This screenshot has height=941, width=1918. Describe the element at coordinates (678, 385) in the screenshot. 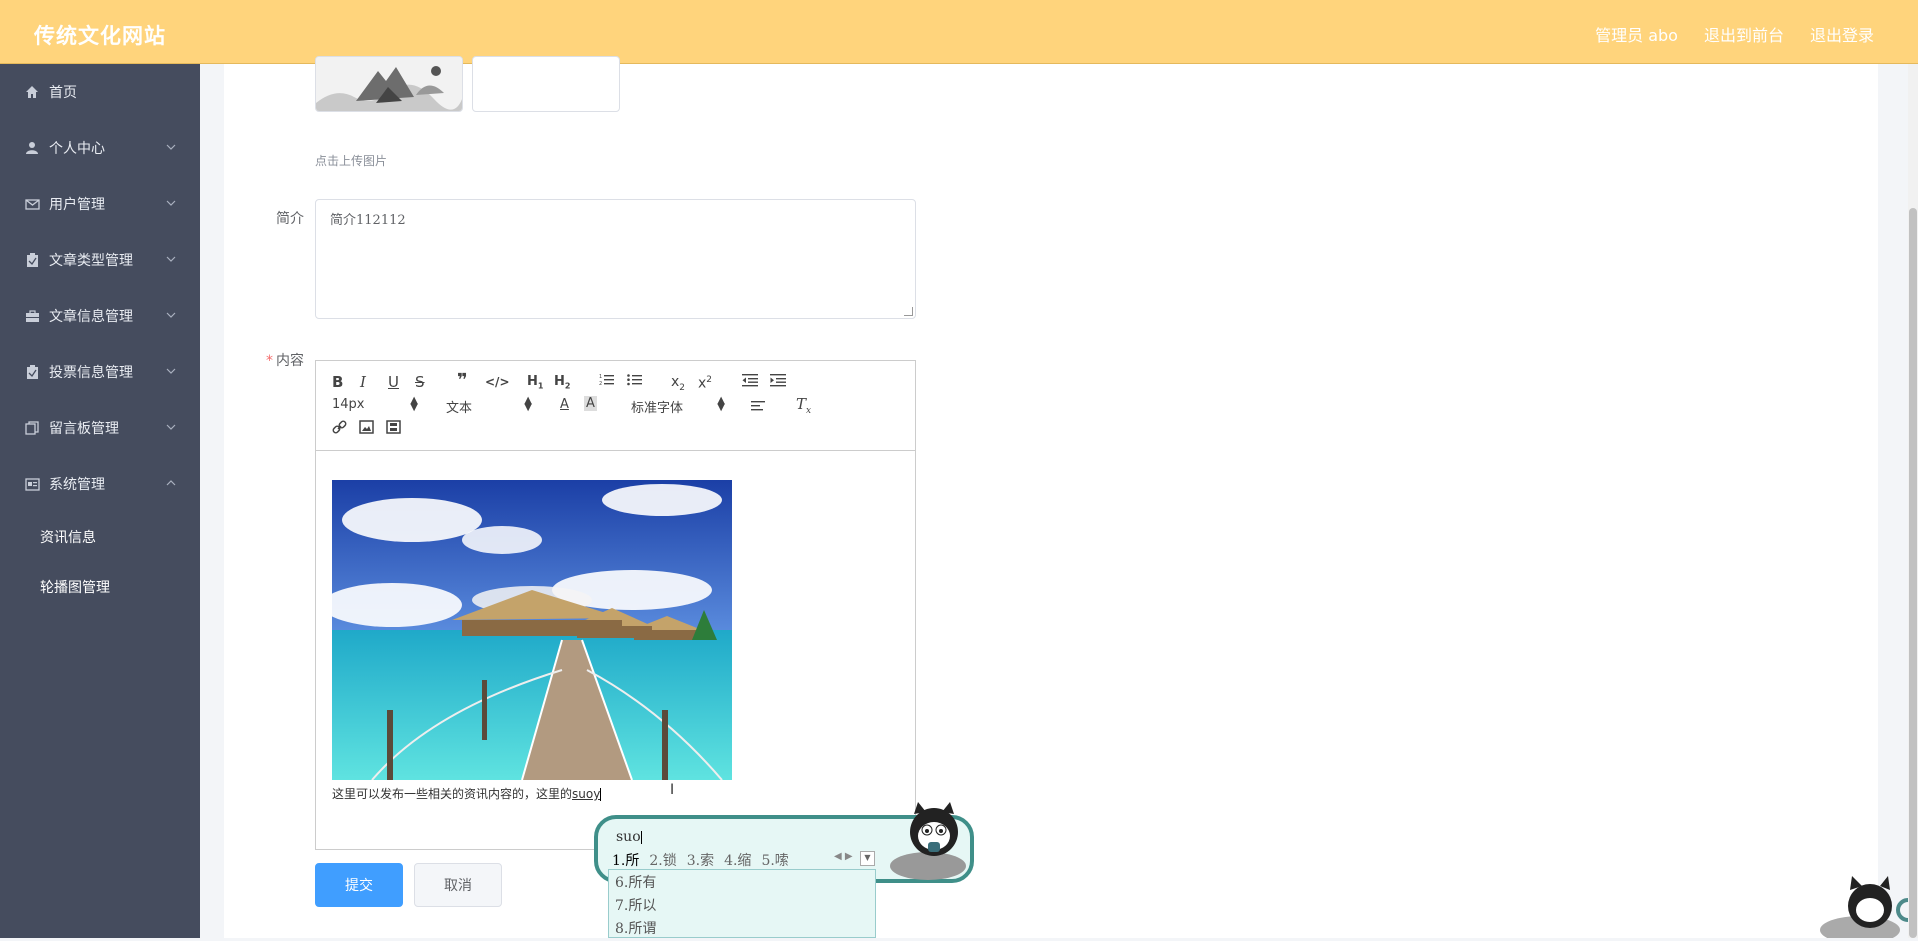

I see `subscript-icon: x2` at that location.